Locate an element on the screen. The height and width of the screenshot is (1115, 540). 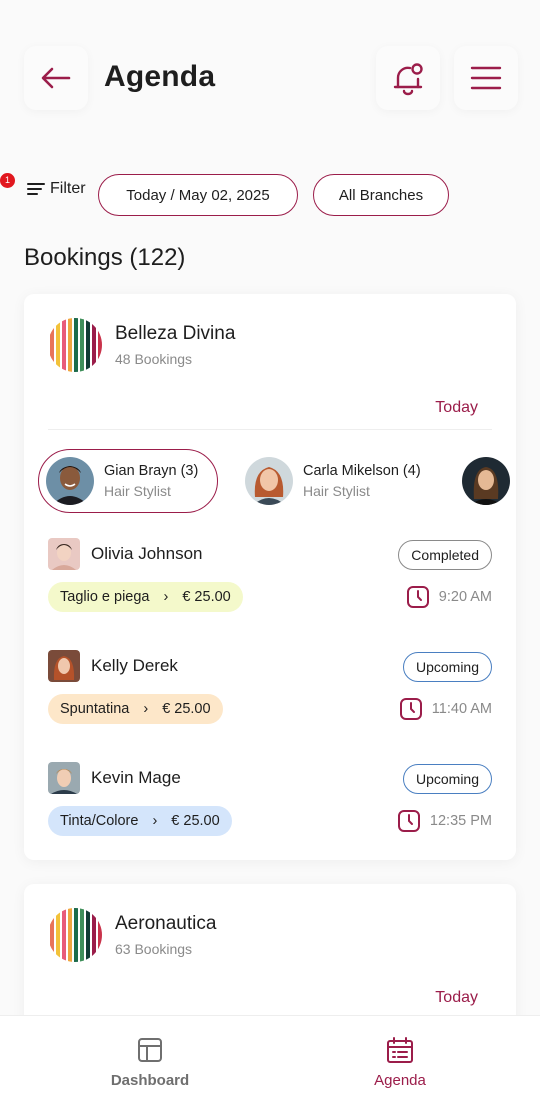
dashboard-icon is located at coordinates (150, 1050).